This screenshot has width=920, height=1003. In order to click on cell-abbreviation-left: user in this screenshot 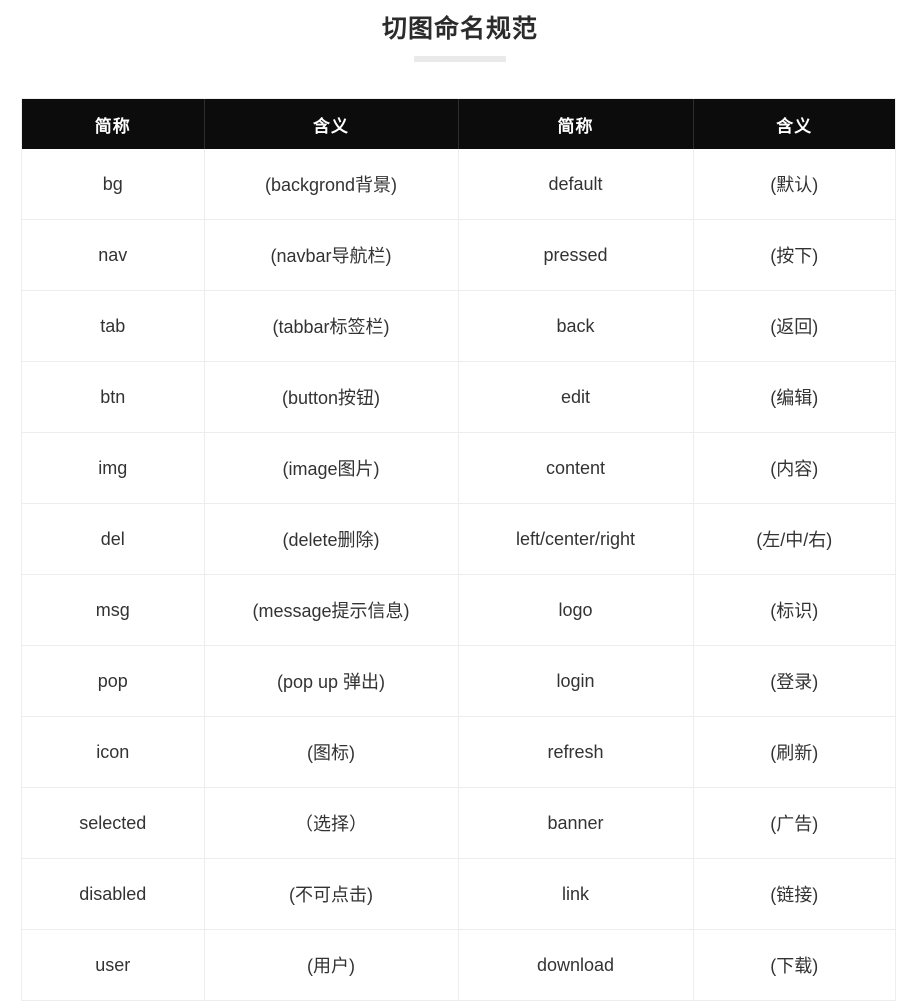, I will do `click(113, 964)`.